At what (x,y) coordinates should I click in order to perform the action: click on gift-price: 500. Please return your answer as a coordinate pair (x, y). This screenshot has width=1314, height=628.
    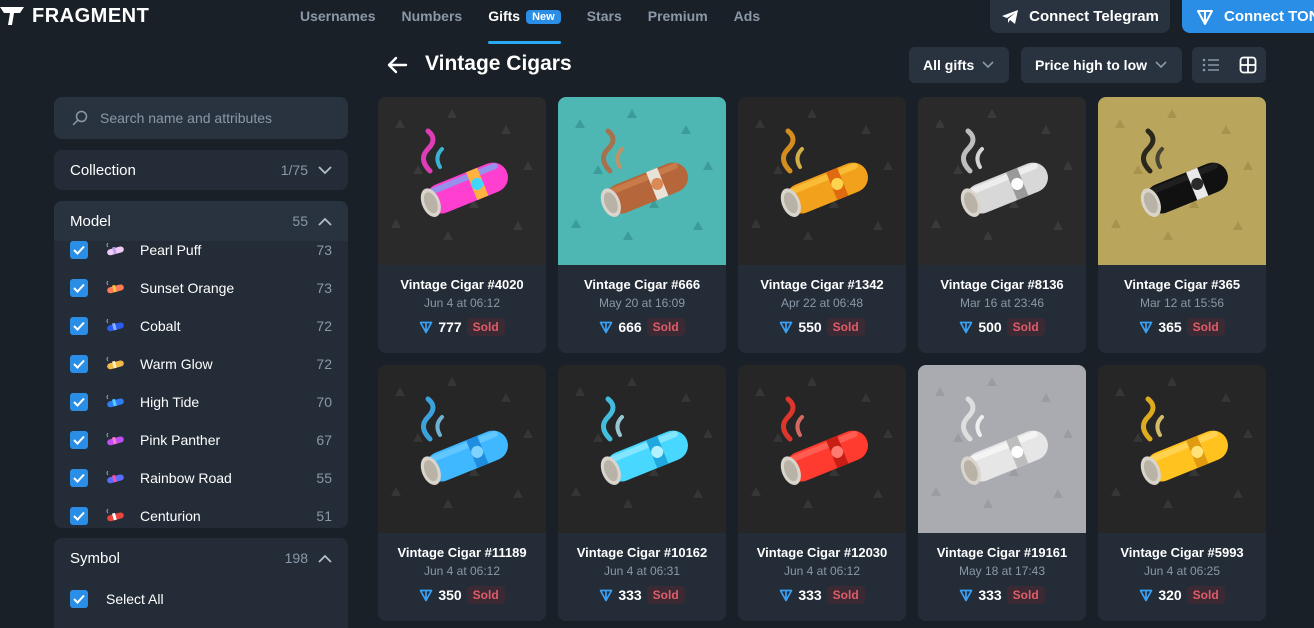
    Looking at the image, I should click on (990, 327).